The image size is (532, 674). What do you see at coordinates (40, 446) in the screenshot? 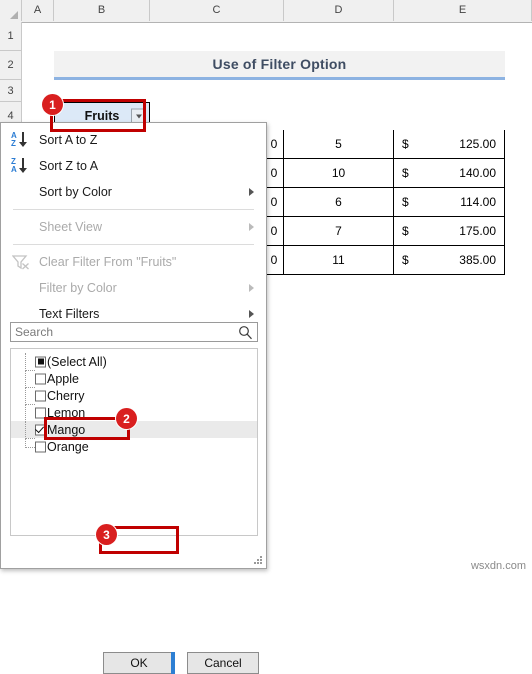
I see `checkbox-orange` at bounding box center [40, 446].